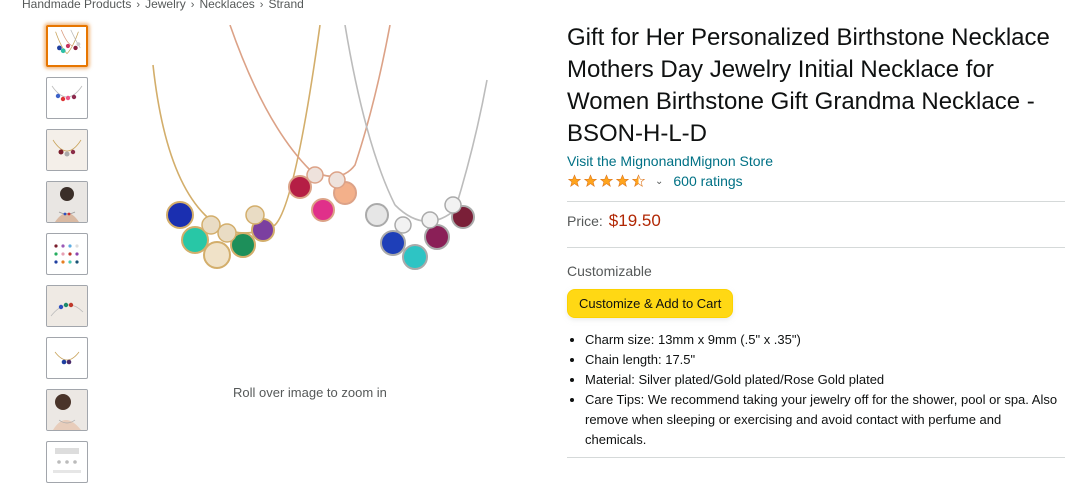 Image resolution: width=1073 pixels, height=493 pixels. What do you see at coordinates (226, 5) in the screenshot?
I see `breadcrumb-item-necklaces: Necklaces` at bounding box center [226, 5].